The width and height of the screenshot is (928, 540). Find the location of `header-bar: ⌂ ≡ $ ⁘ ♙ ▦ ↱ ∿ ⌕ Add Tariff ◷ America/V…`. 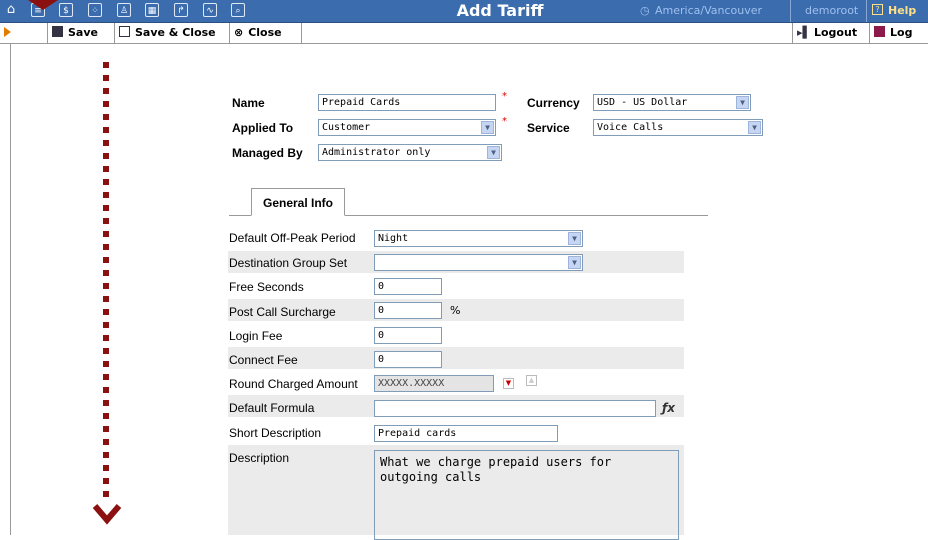

header-bar: ⌂ ≡ $ ⁘ ♙ ▦ ↱ ∿ ⌕ Add Tariff ◷ America/V… is located at coordinates (464, 11).